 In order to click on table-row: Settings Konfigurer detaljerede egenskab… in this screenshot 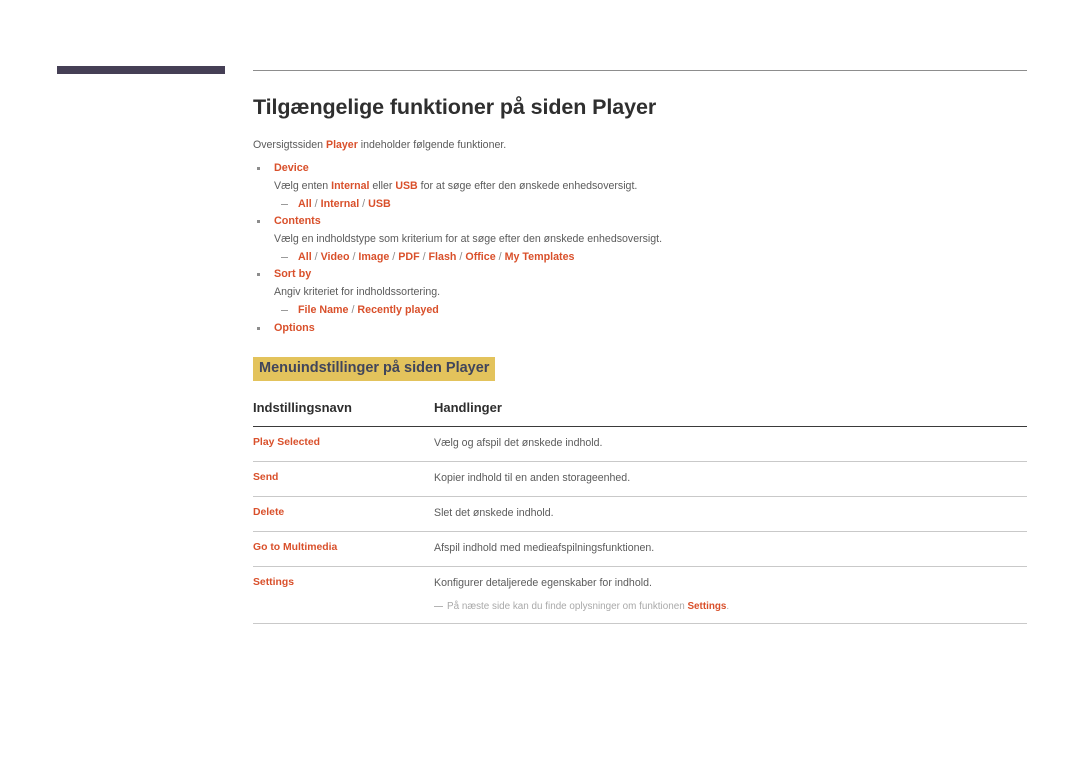, I will do `click(640, 595)`.